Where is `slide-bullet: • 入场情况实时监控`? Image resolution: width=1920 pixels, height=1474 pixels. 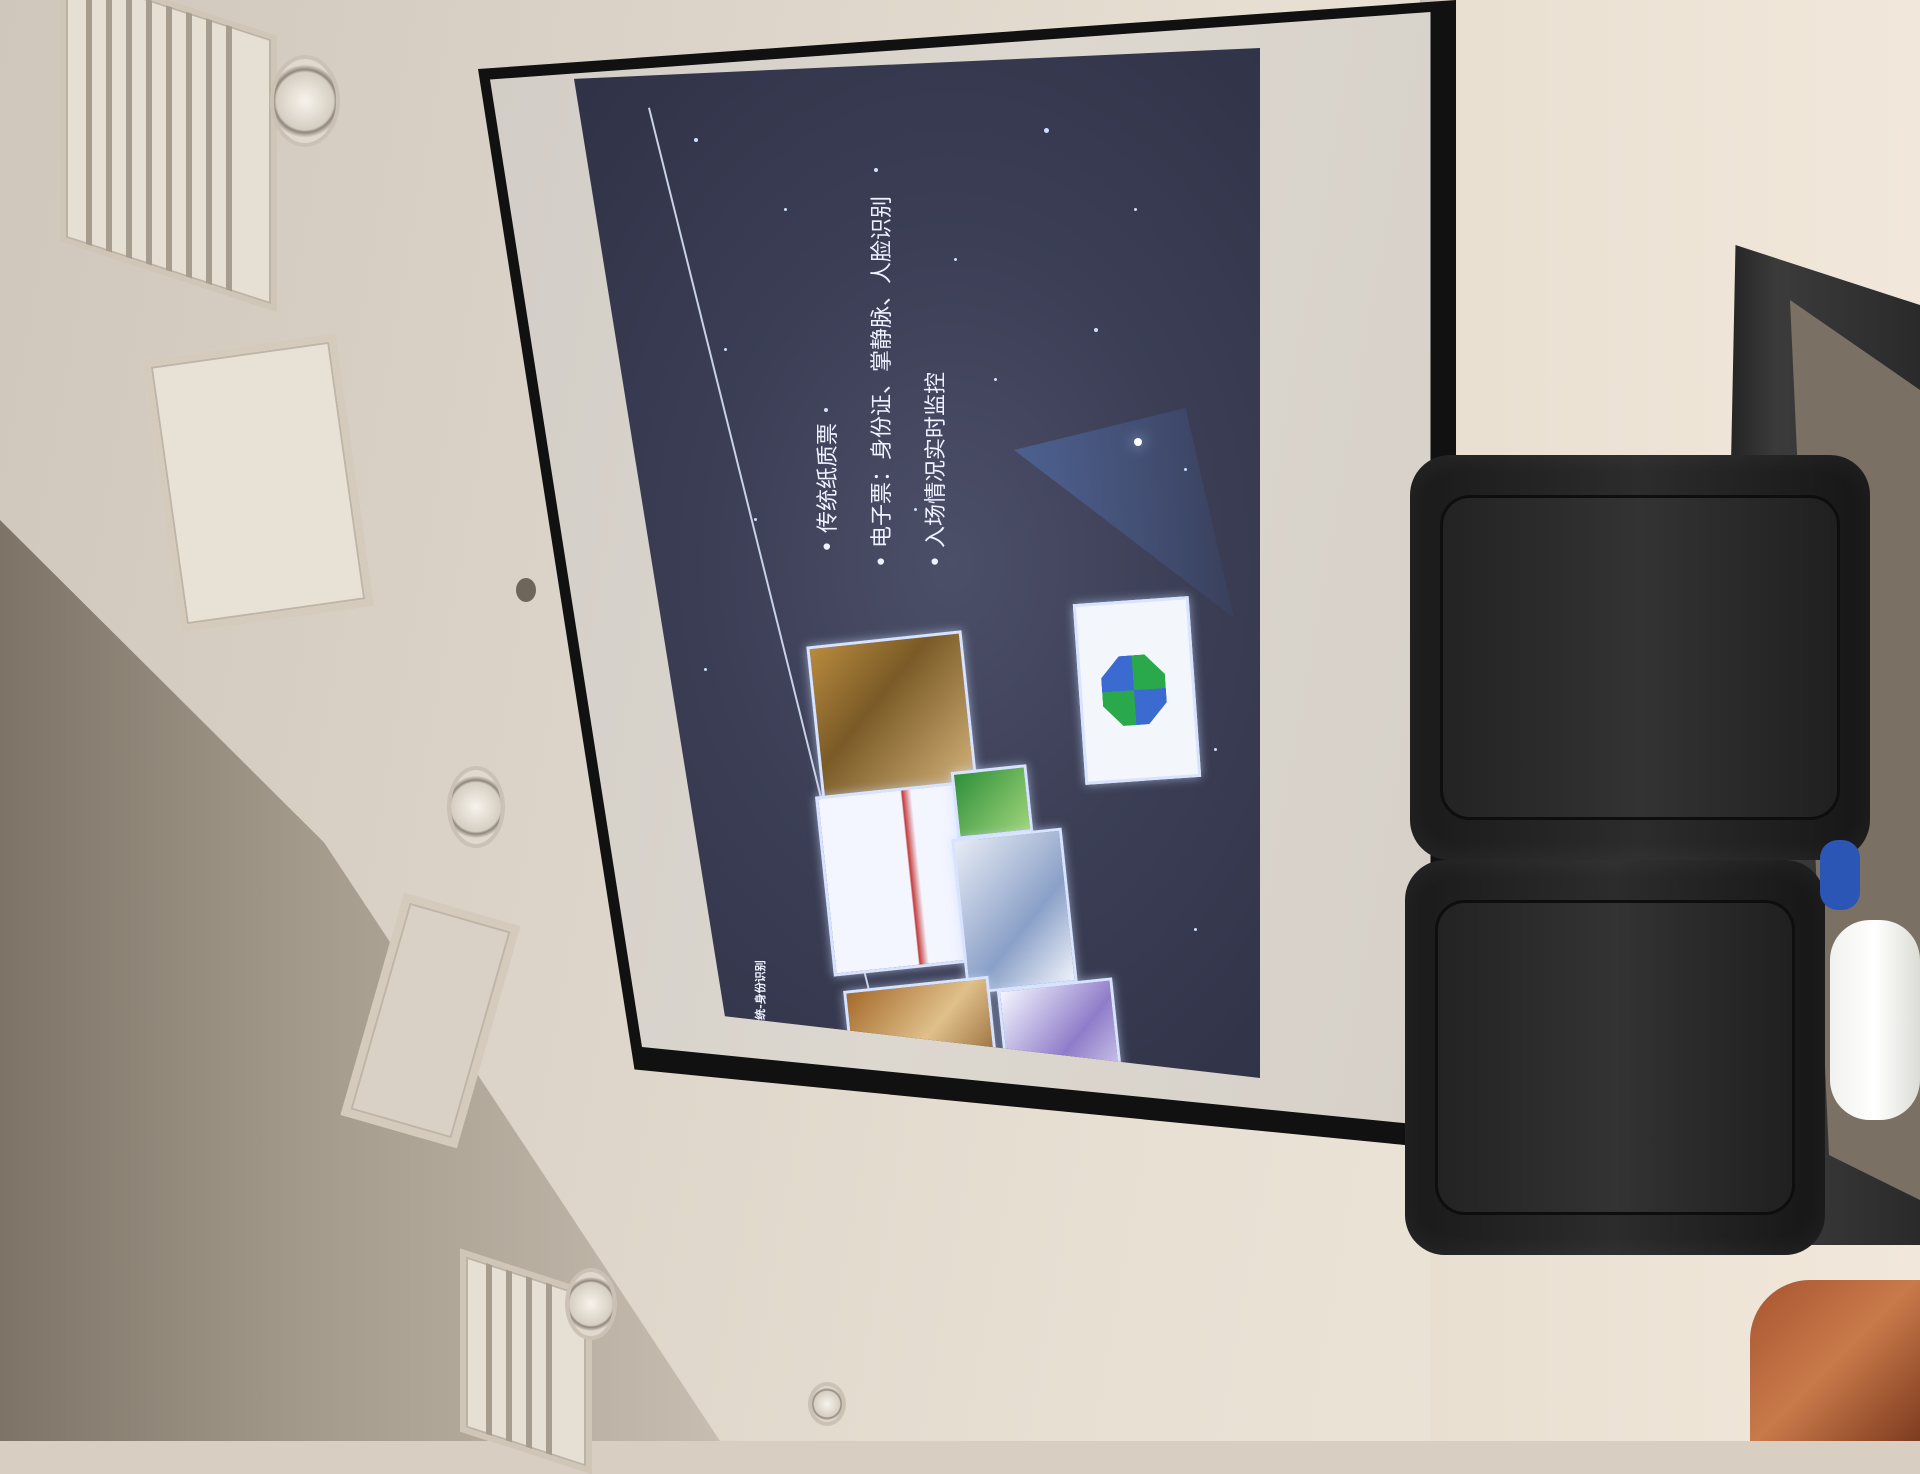
slide-bullet: • 入场情况实时监控 is located at coordinates (934, 470).